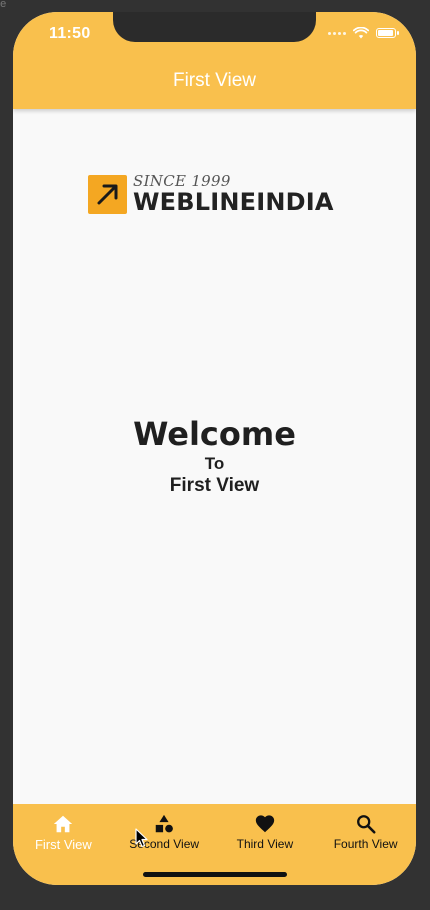 The width and height of the screenshot is (430, 910). What do you see at coordinates (214, 485) in the screenshot?
I see `welcome-line-3: First View` at bounding box center [214, 485].